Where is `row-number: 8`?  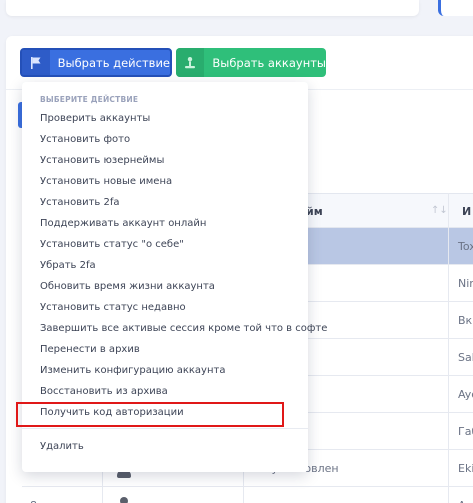 row-number: 8 is located at coordinates (33, 501).